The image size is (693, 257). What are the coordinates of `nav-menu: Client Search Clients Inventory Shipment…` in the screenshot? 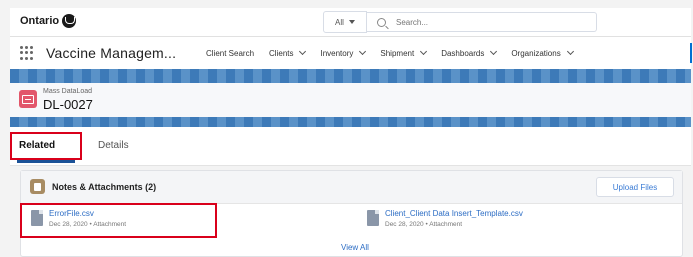 It's located at (397, 53).